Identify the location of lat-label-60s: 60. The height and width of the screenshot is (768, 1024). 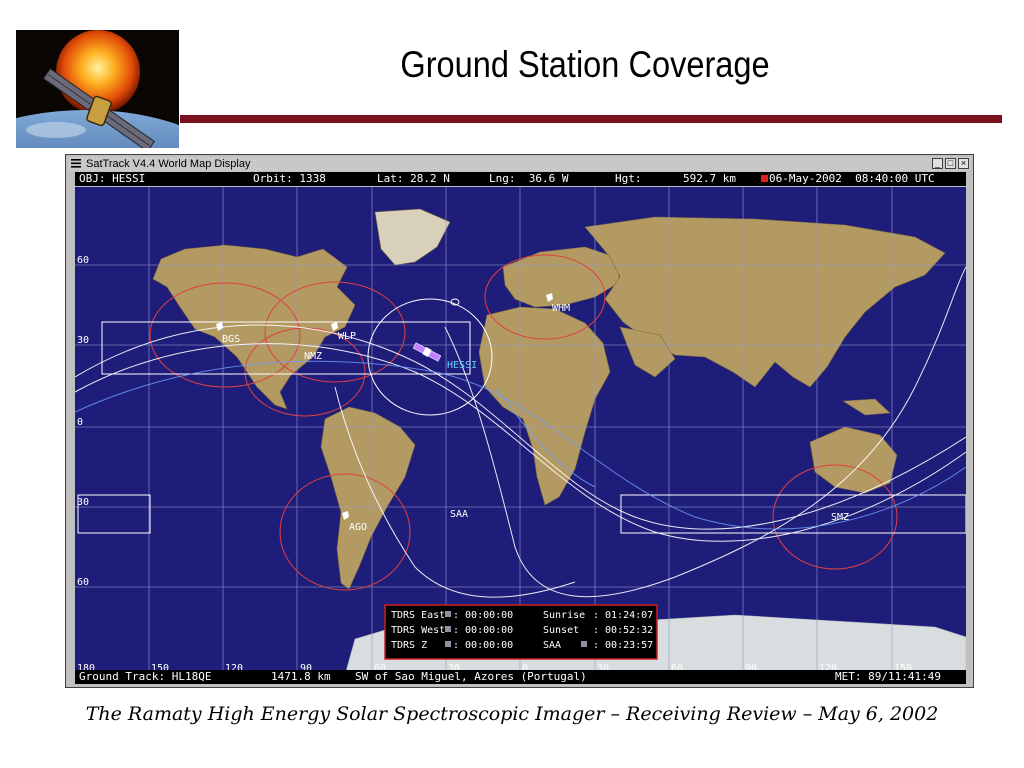
(83, 582).